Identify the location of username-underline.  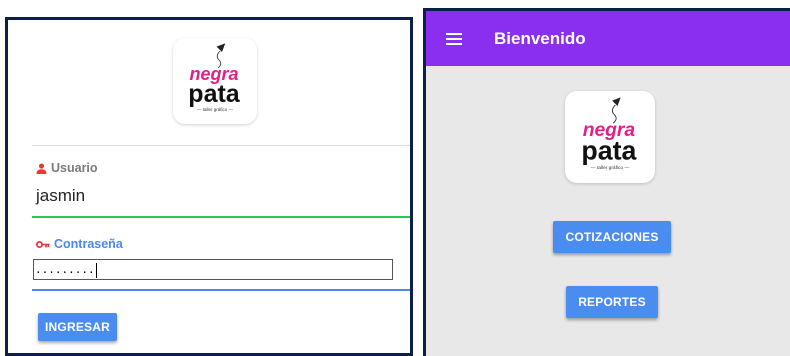
(221, 217).